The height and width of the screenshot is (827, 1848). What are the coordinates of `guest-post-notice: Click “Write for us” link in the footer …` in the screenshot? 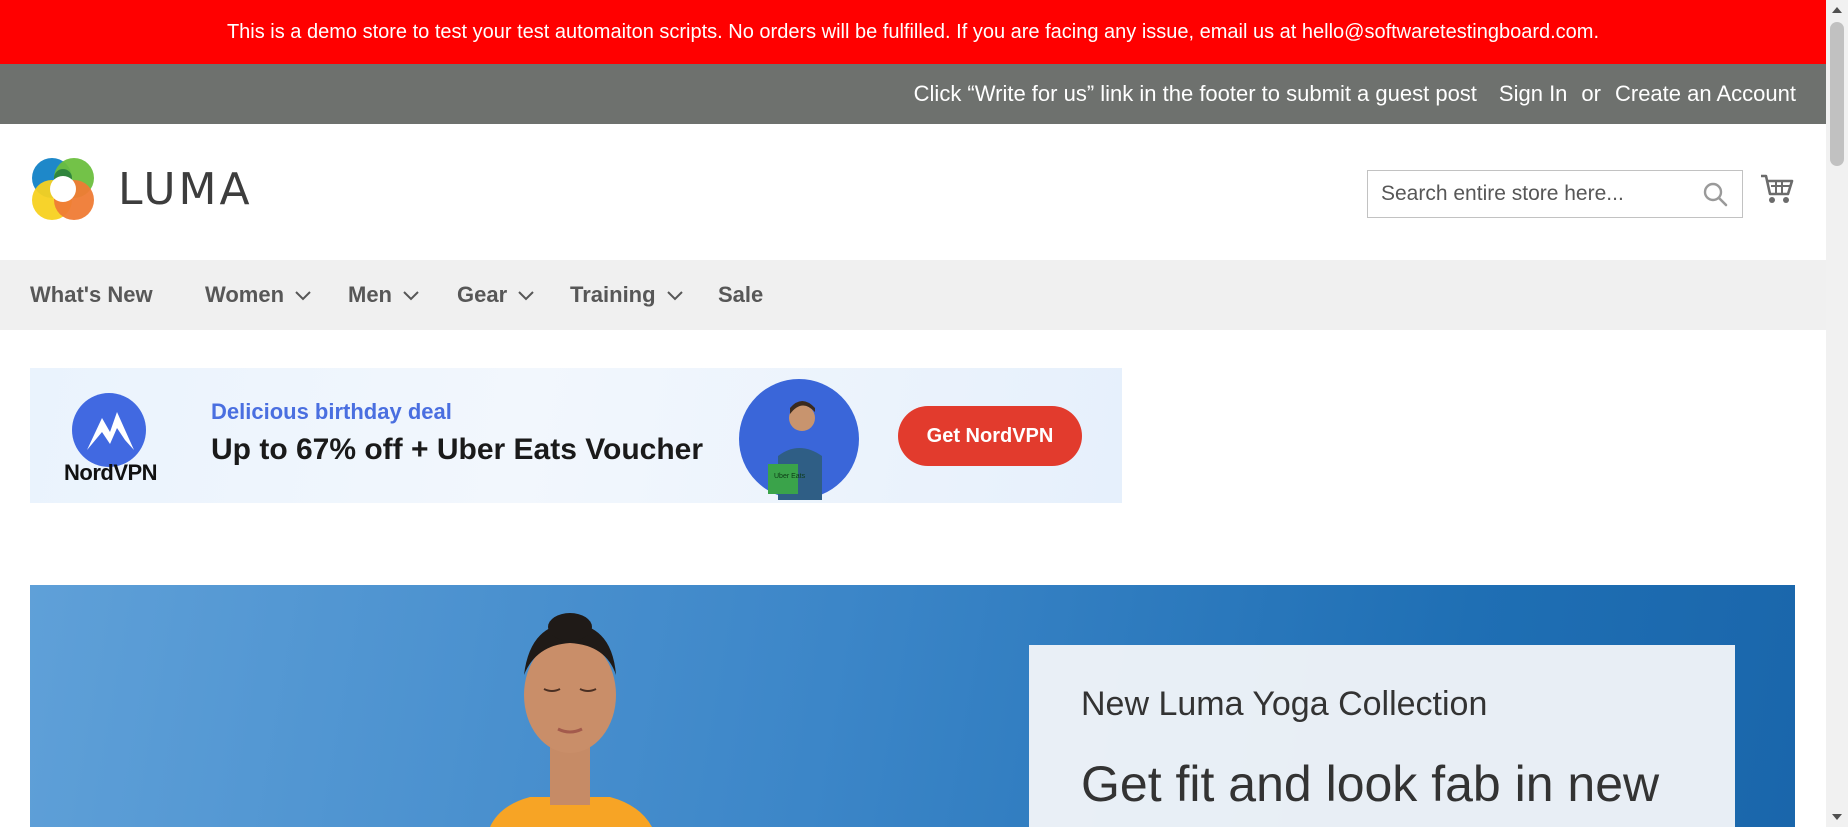 It's located at (1195, 93).